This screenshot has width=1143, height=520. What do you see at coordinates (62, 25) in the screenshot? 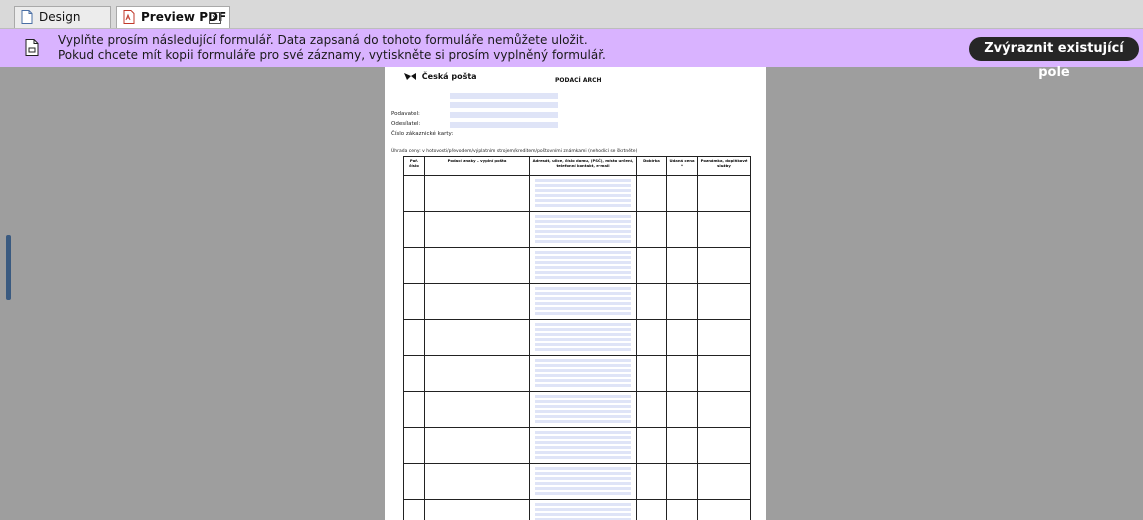
I see `tab-design-view: Design View` at bounding box center [62, 25].